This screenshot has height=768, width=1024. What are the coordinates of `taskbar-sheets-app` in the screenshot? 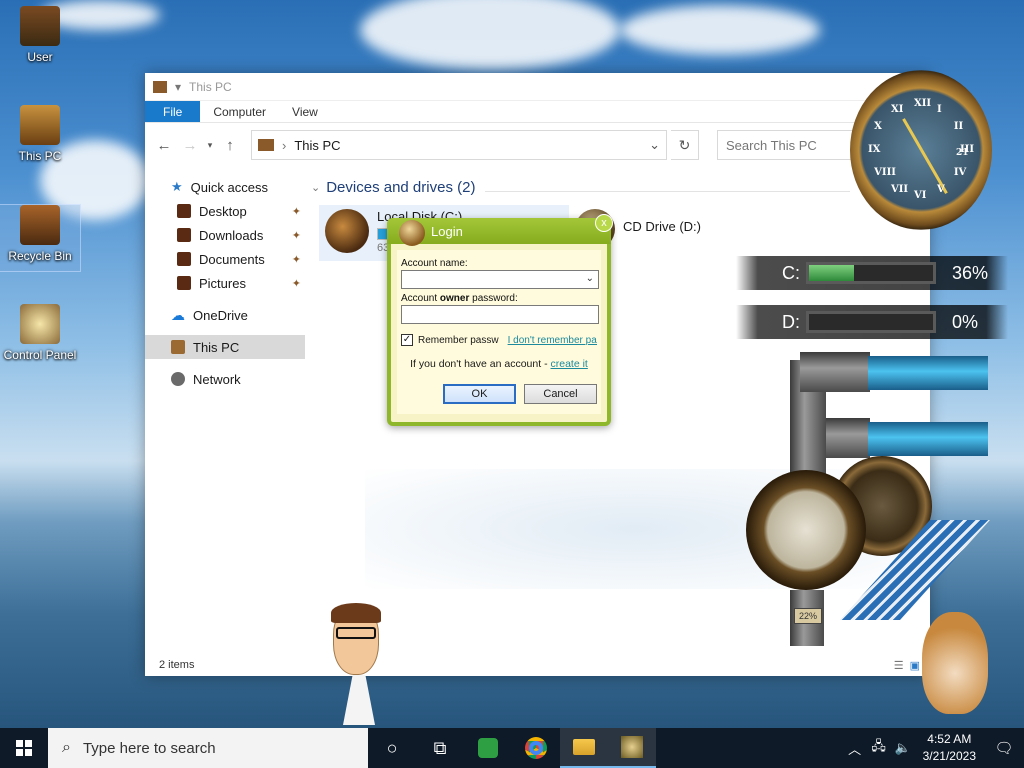 It's located at (488, 748).